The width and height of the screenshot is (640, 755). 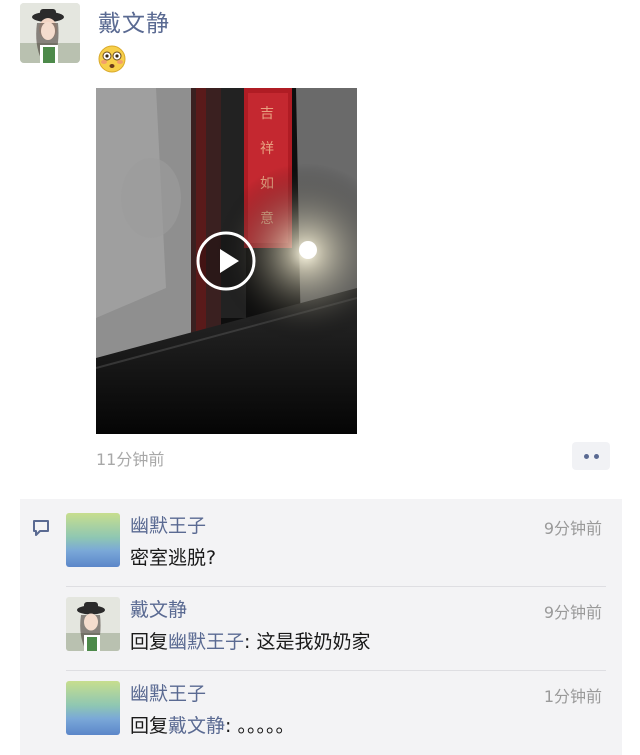 What do you see at coordinates (206, 642) in the screenshot?
I see `reply-to-name: 幽默王子` at bounding box center [206, 642].